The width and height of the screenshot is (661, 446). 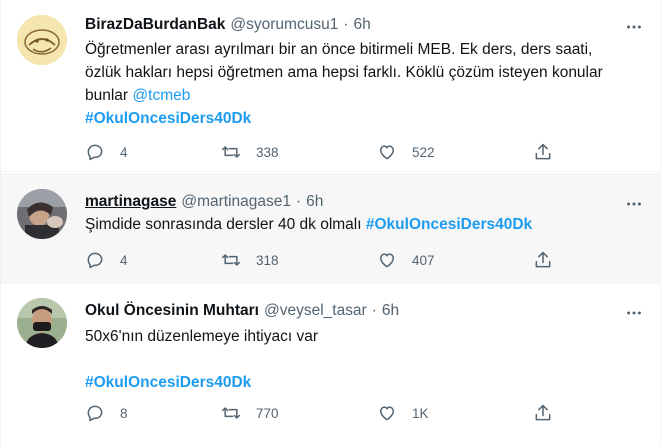 I want to click on like-count: 522, so click(x=423, y=152).